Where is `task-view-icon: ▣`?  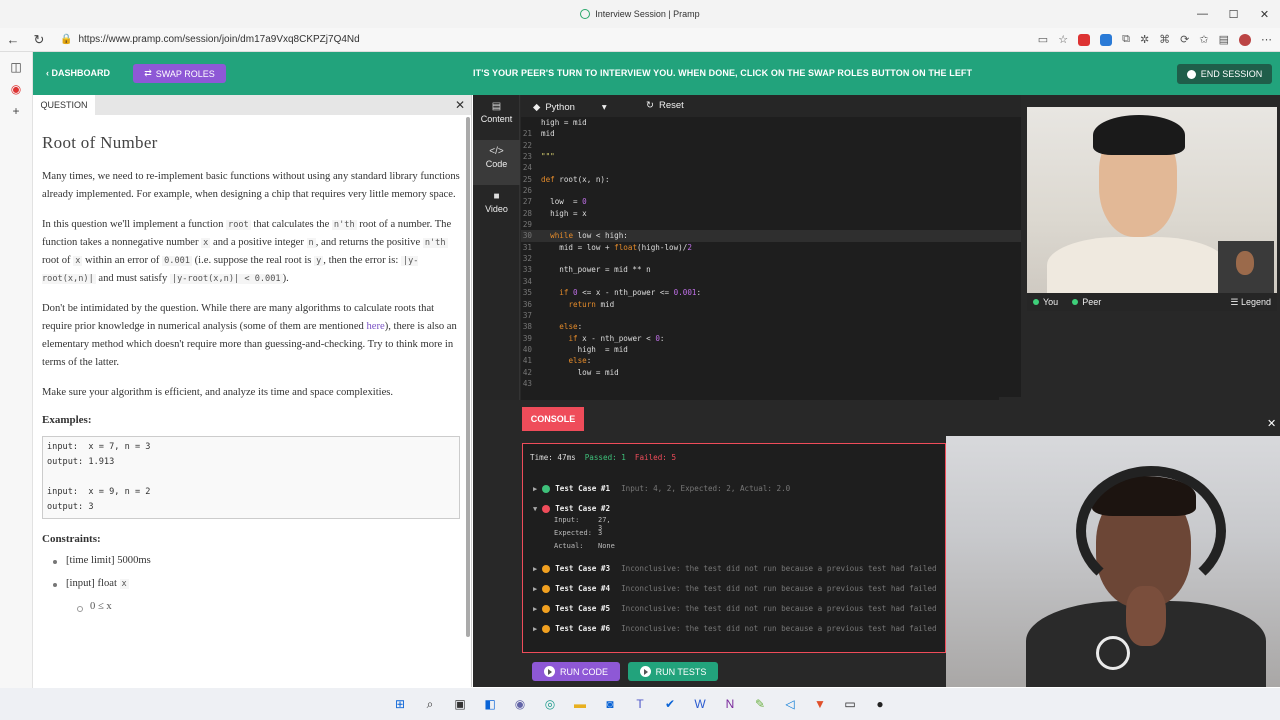
task-view-icon: ▣ is located at coordinates (460, 704).